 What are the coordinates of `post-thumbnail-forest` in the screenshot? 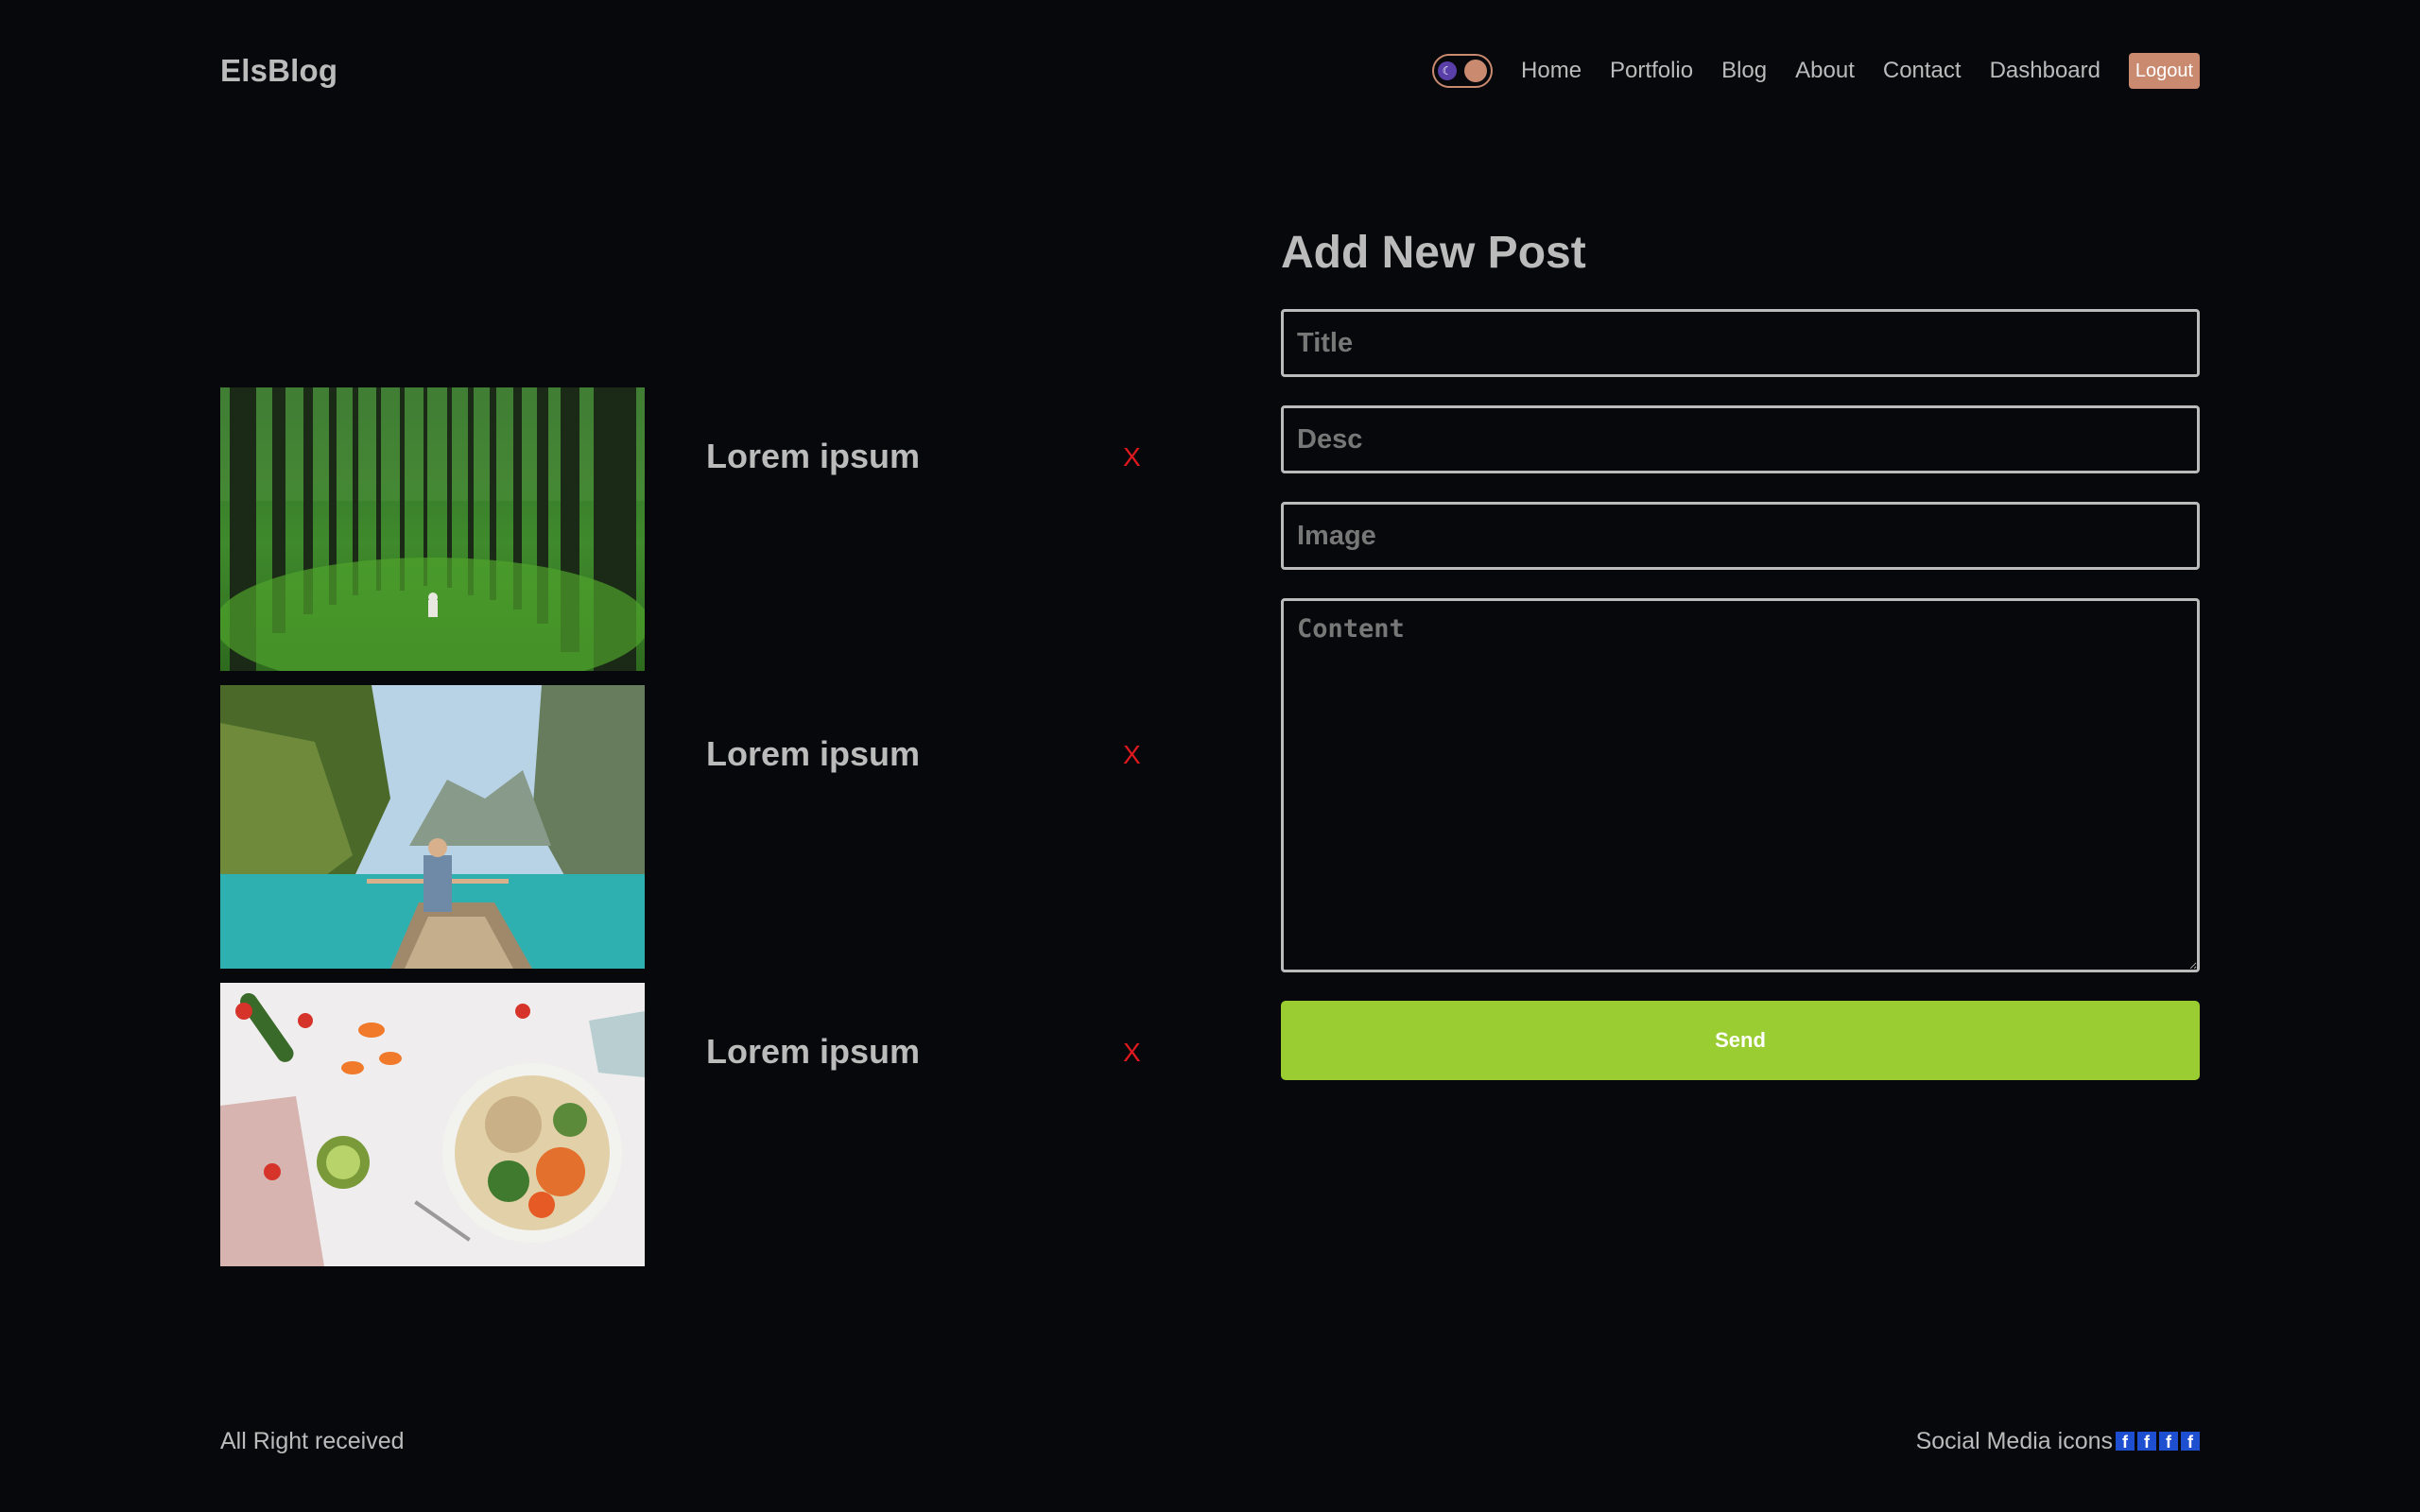 It's located at (432, 529).